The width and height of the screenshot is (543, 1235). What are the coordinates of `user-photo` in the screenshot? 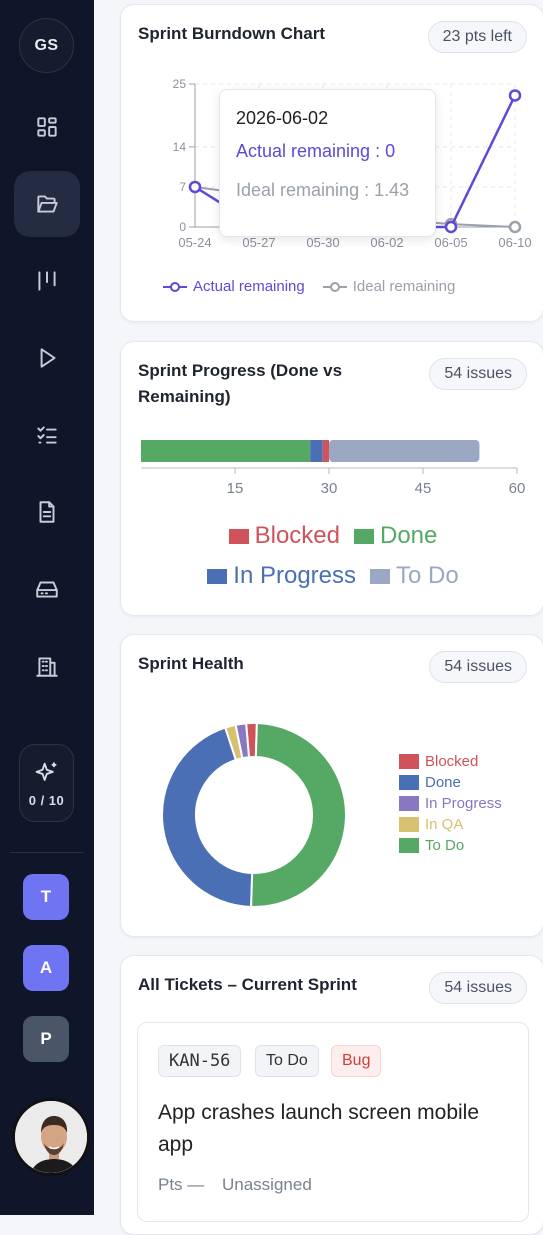 It's located at (51, 1137).